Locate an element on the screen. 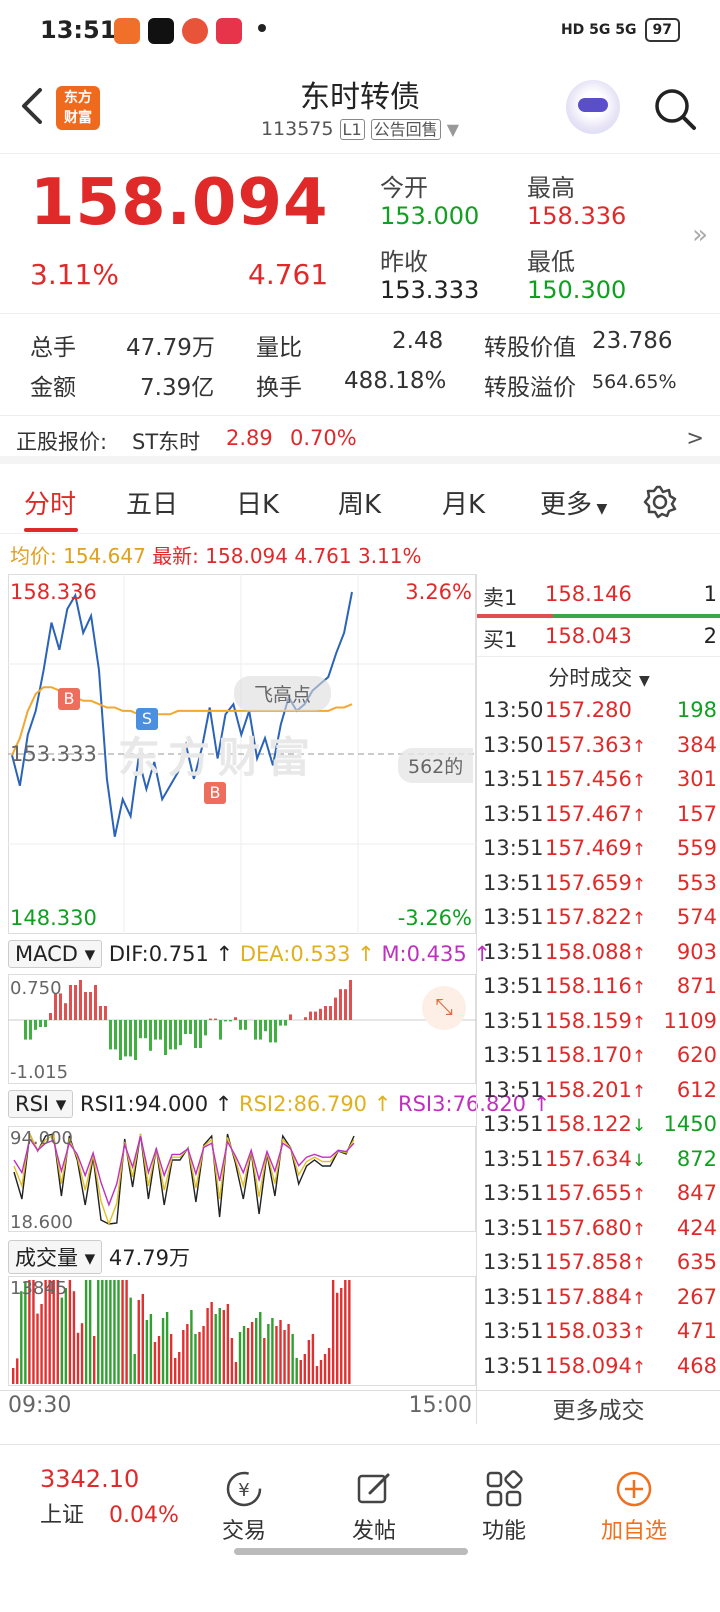  trade-time: 13:51 is located at coordinates (513, 917).